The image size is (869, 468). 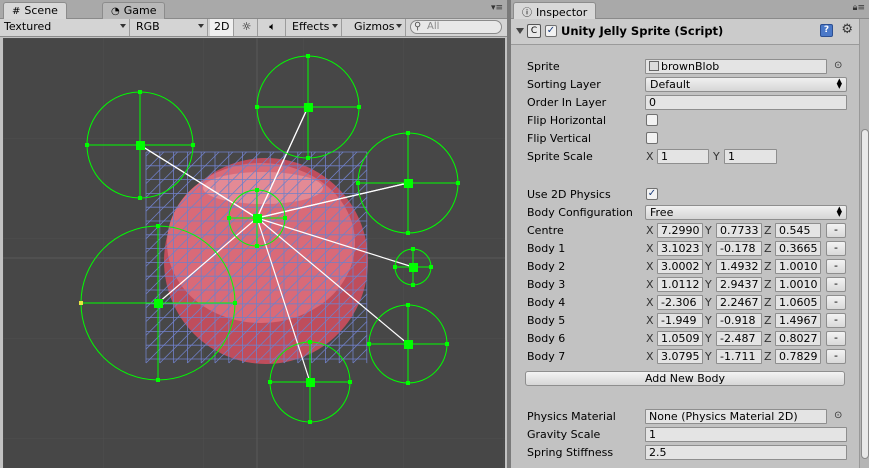 What do you see at coordinates (746, 84) in the screenshot?
I see `sorting-layer-dropdown: Default ▲ ▼` at bounding box center [746, 84].